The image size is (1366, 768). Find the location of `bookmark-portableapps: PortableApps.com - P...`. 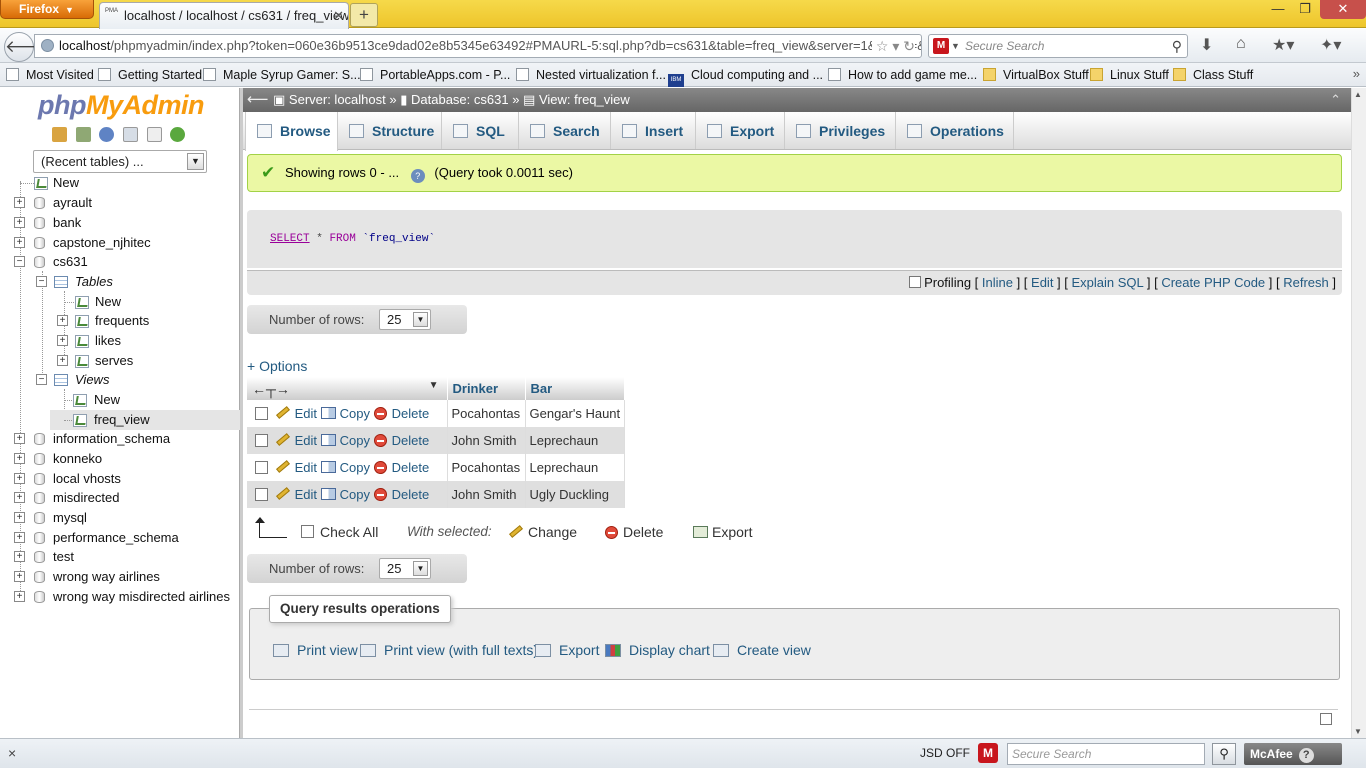

bookmark-portableapps: PortableApps.com - P... is located at coordinates (435, 75).